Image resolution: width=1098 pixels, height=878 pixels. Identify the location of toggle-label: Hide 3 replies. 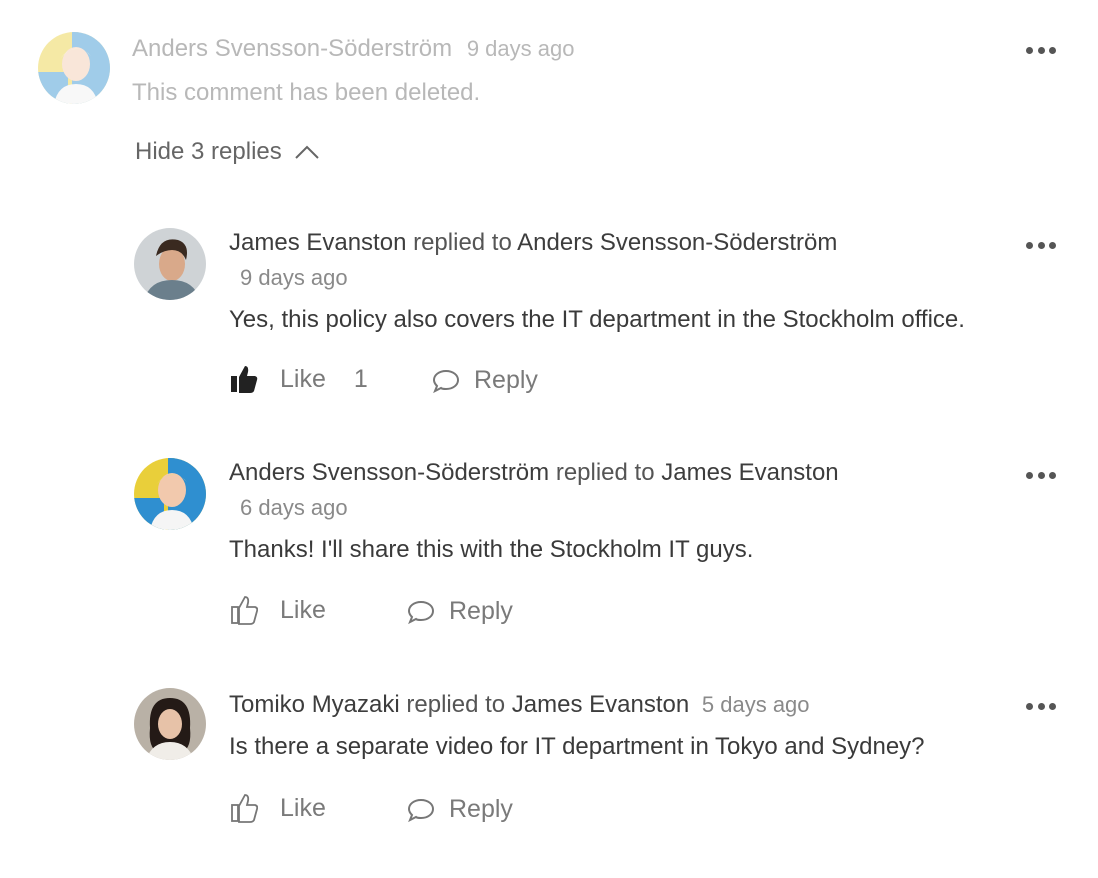
(208, 151).